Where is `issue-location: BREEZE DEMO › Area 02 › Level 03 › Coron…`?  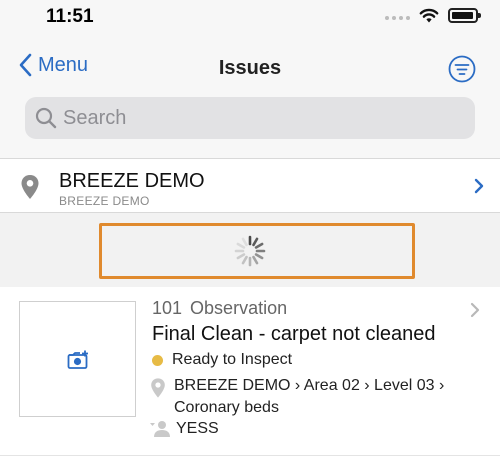
issue-location: BREEZE DEMO › Area 02 › Level 03 › Coron… is located at coordinates (307, 397).